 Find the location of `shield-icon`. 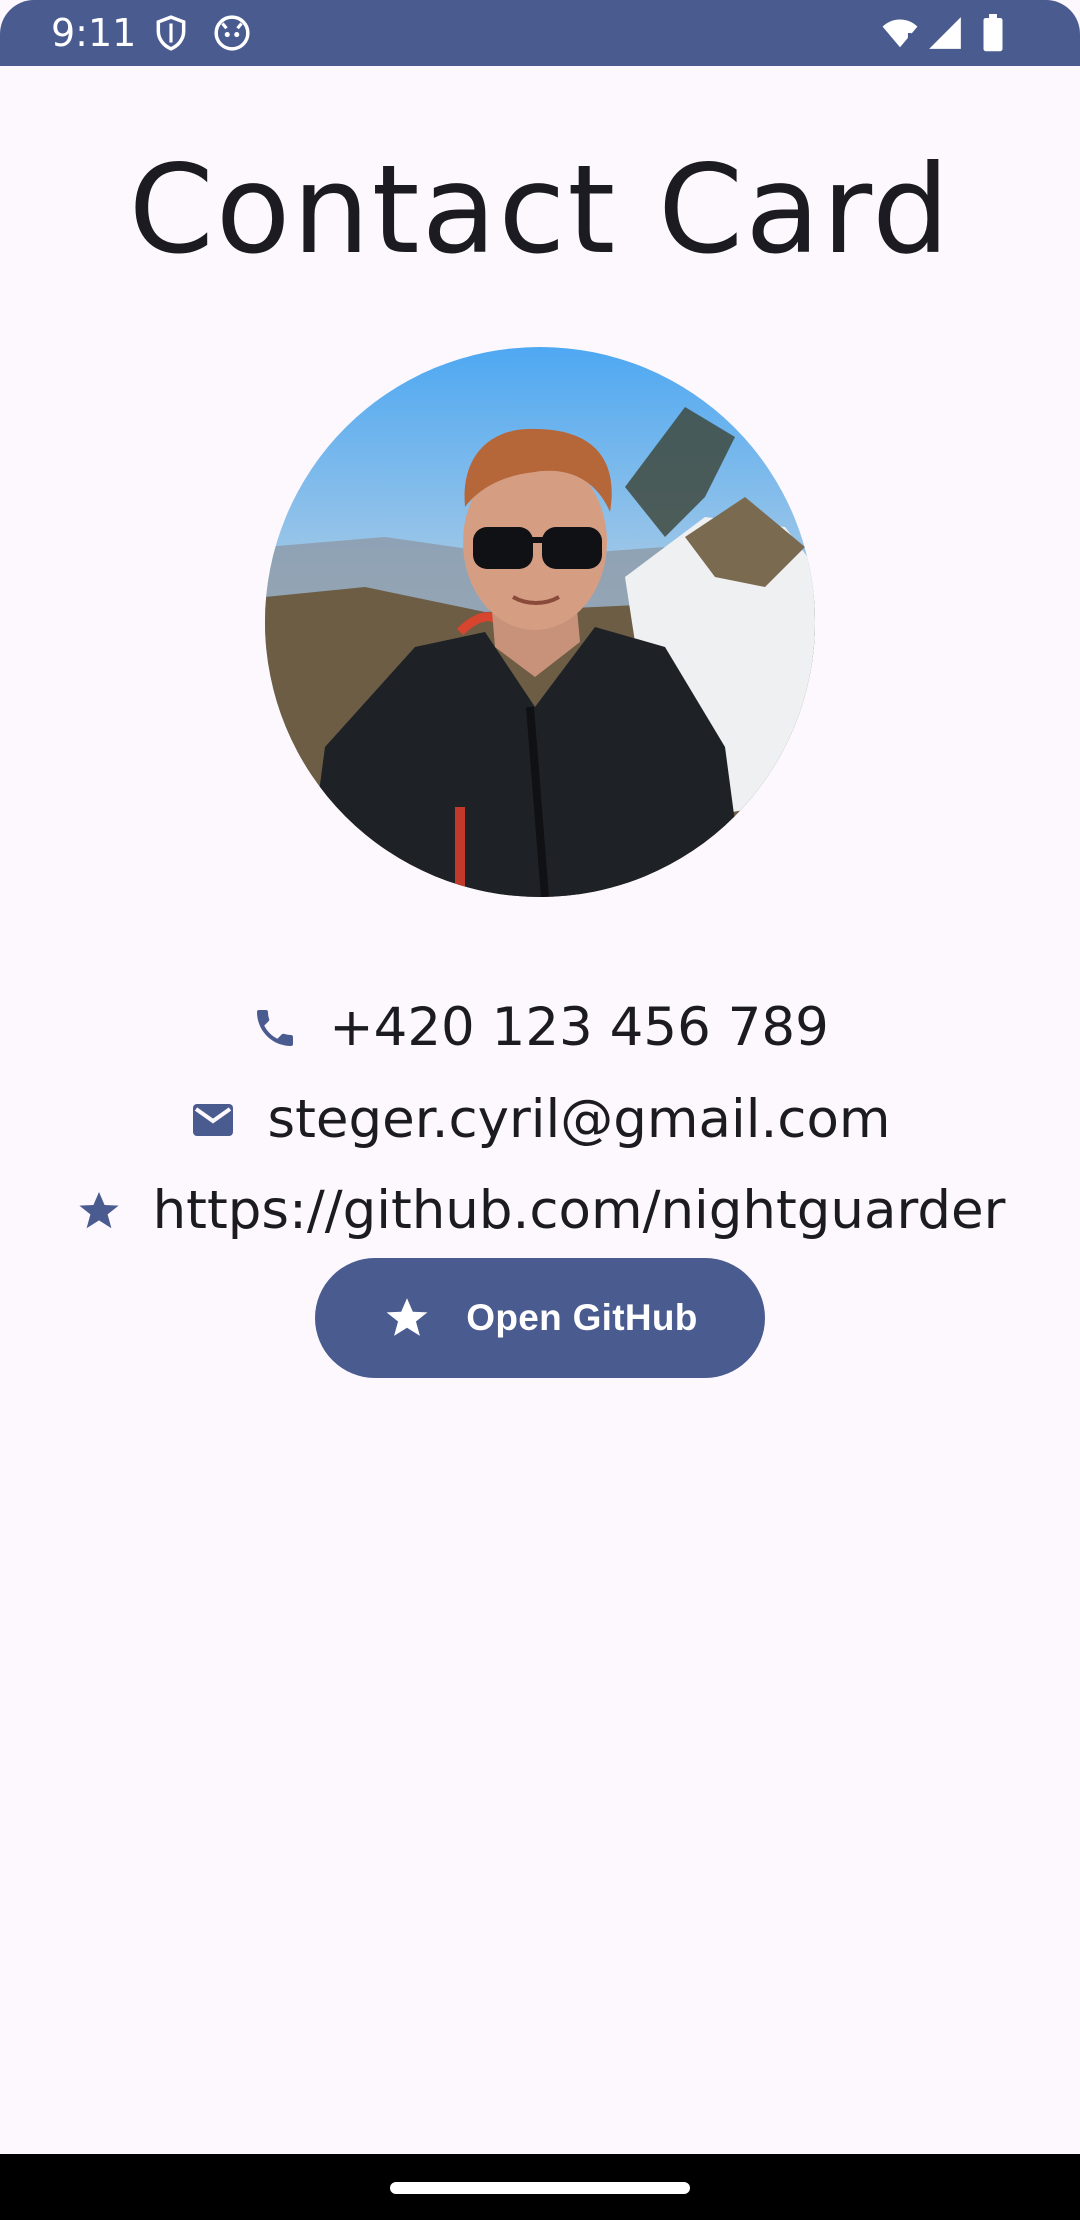

shield-icon is located at coordinates (171, 33).